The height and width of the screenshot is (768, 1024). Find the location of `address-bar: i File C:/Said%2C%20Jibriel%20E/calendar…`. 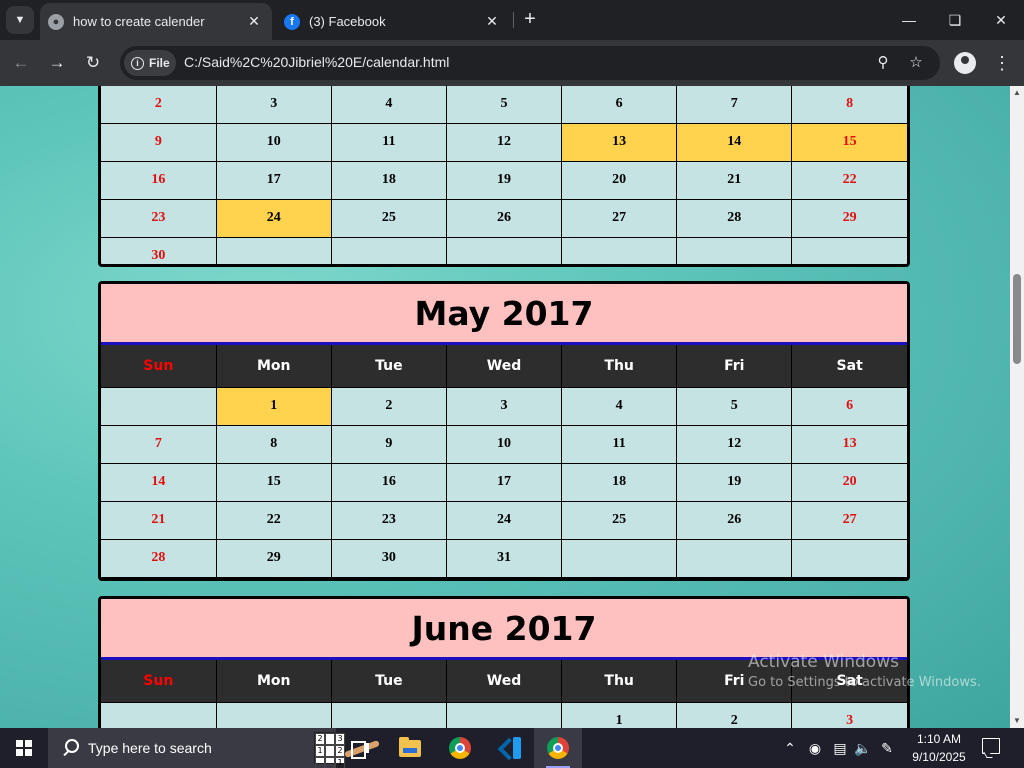

address-bar: i File C:/Said%2C%20Jibriel%20E/calendar… is located at coordinates (530, 63).